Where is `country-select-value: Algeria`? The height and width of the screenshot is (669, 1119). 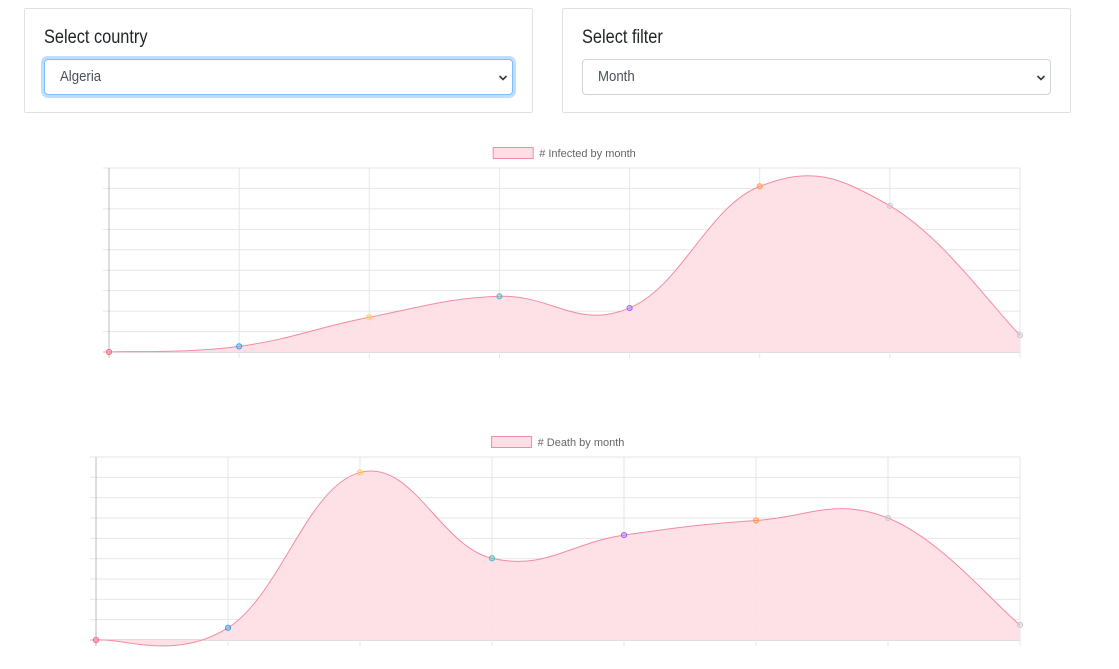
country-select-value: Algeria is located at coordinates (81, 76).